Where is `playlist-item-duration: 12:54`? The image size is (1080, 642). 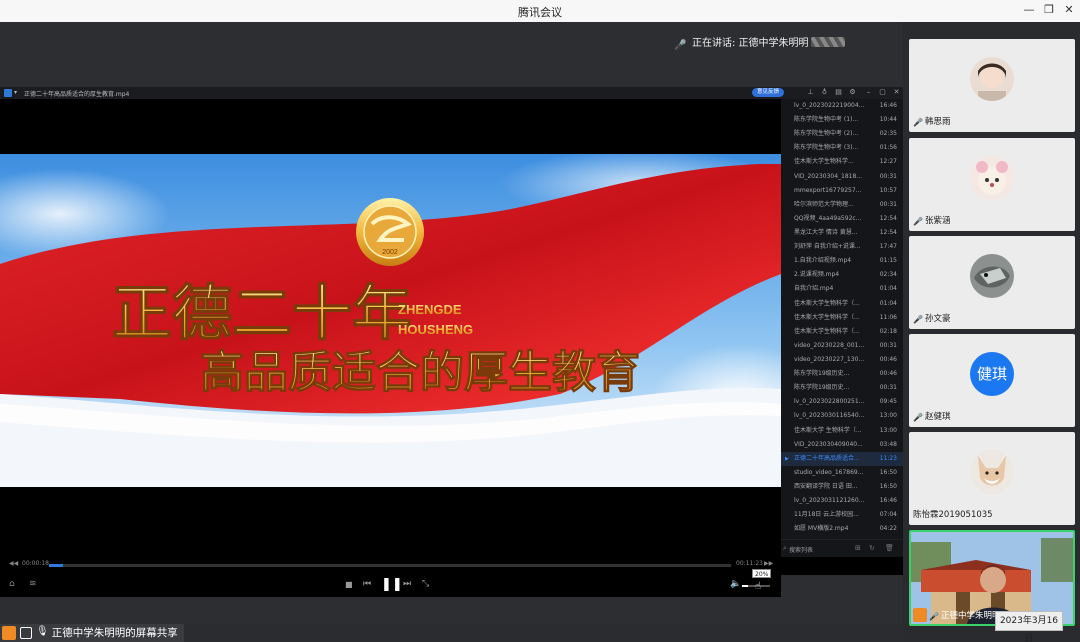 playlist-item-duration: 12:54 is located at coordinates (888, 218).